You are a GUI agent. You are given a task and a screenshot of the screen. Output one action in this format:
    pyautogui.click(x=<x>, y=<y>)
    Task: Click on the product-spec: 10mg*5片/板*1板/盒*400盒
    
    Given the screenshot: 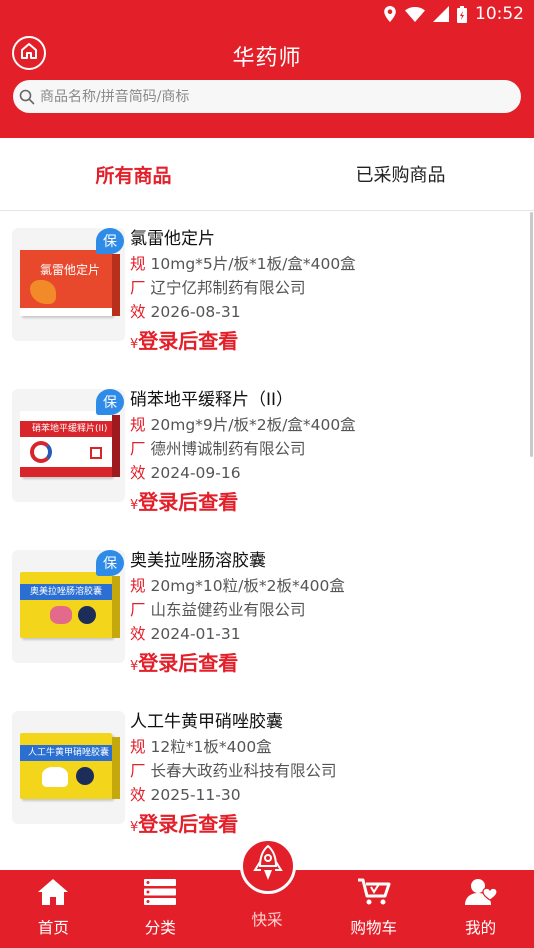 What is the action you would take?
    pyautogui.click(x=253, y=264)
    